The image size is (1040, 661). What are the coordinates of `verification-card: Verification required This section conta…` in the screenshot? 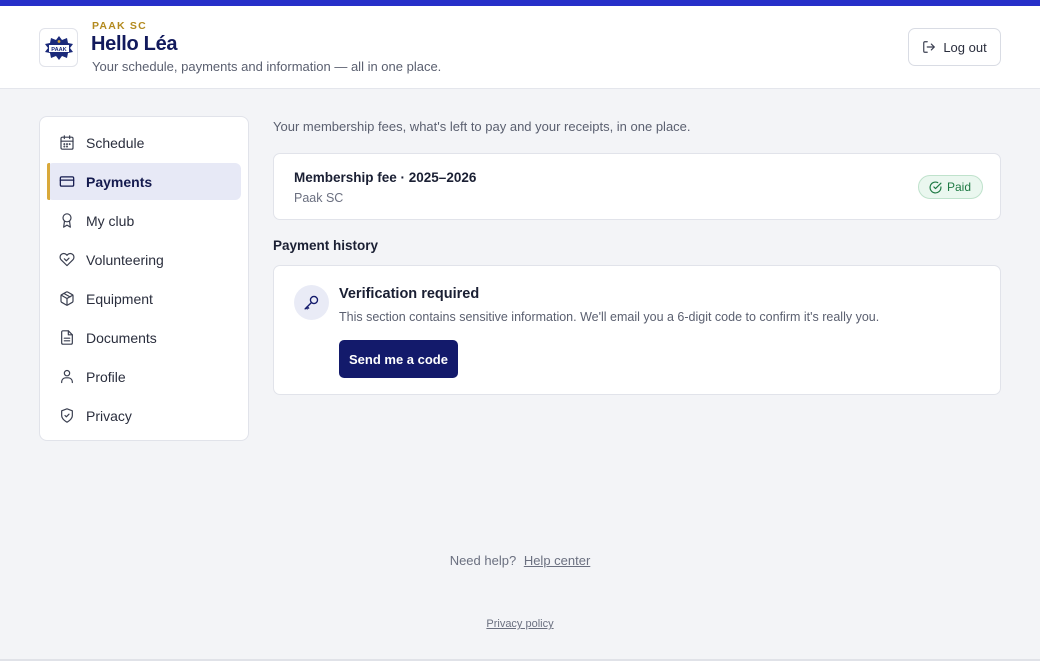 It's located at (637, 330).